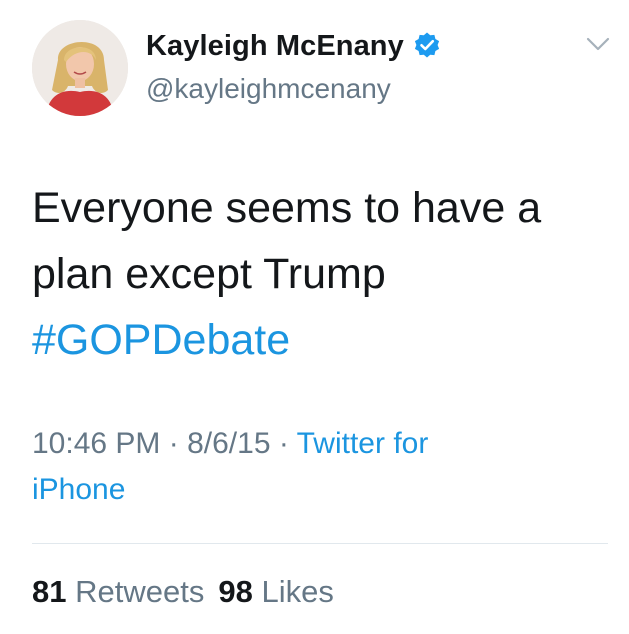 The image size is (629, 634). Describe the element at coordinates (598, 44) in the screenshot. I see `chevron-down-icon` at that location.